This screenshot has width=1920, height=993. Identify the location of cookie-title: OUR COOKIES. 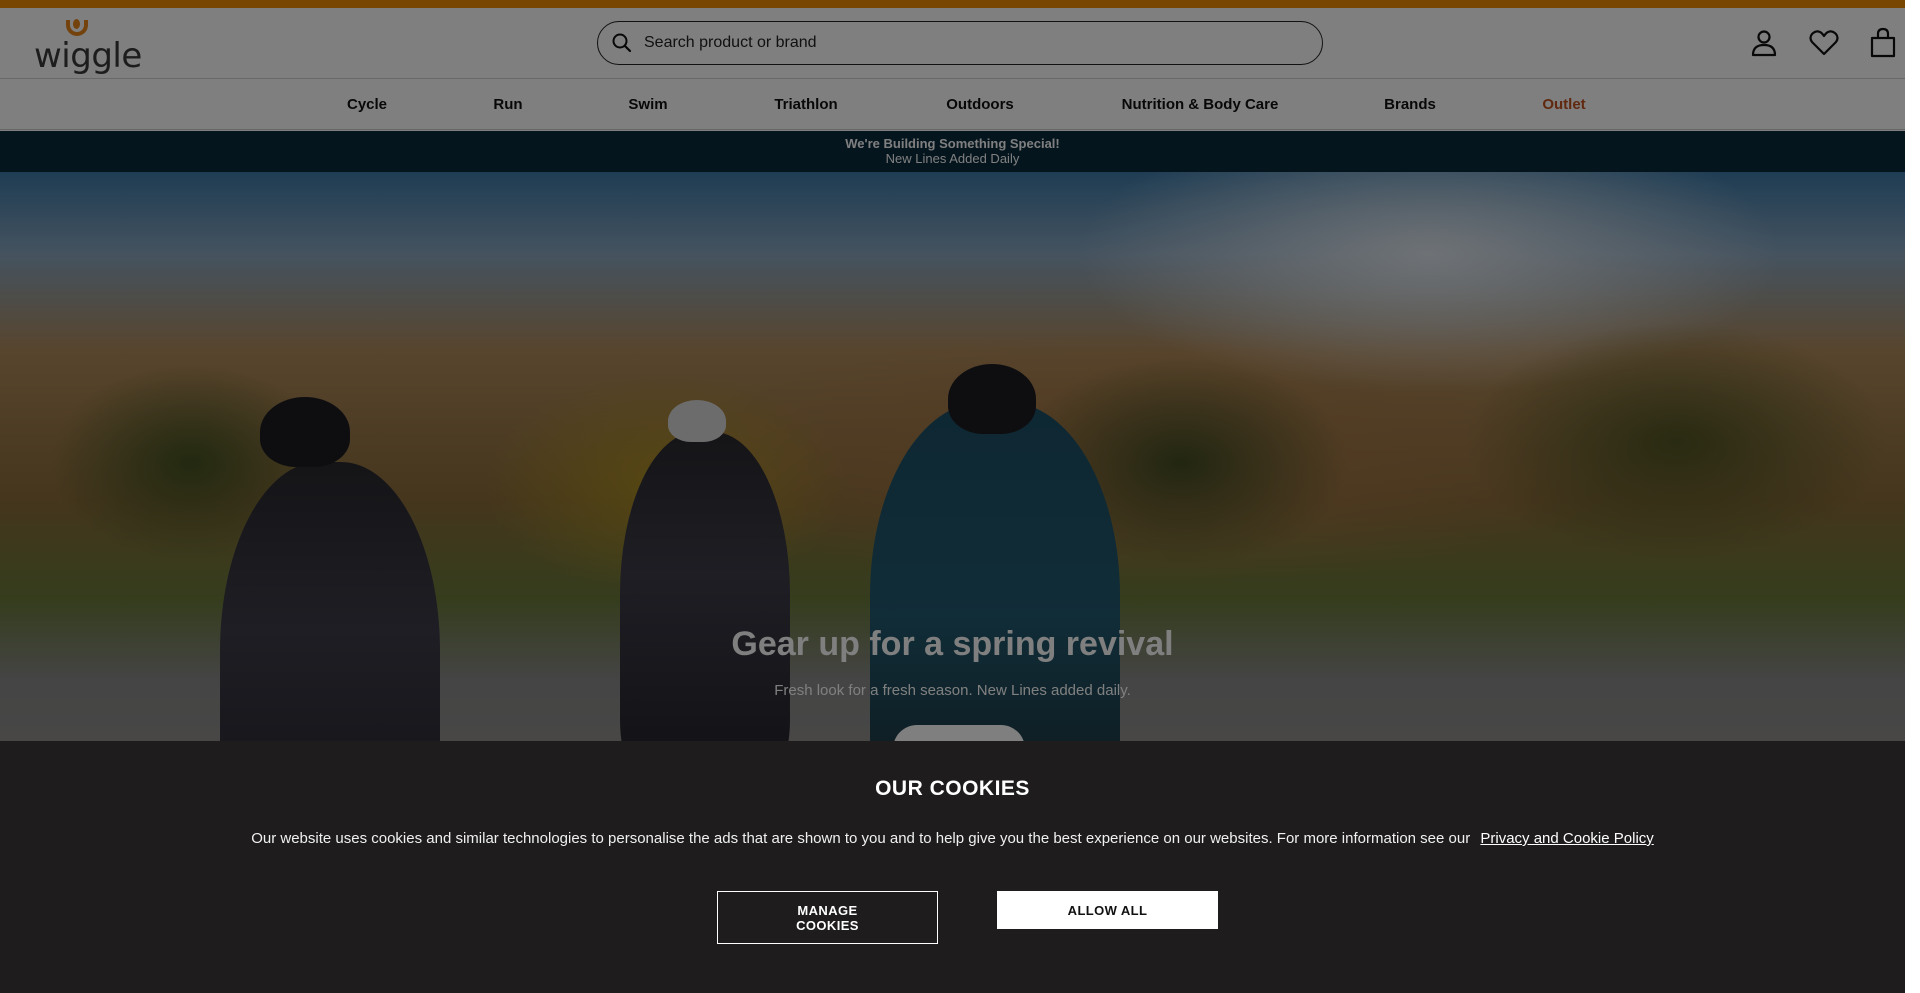
(952, 788).